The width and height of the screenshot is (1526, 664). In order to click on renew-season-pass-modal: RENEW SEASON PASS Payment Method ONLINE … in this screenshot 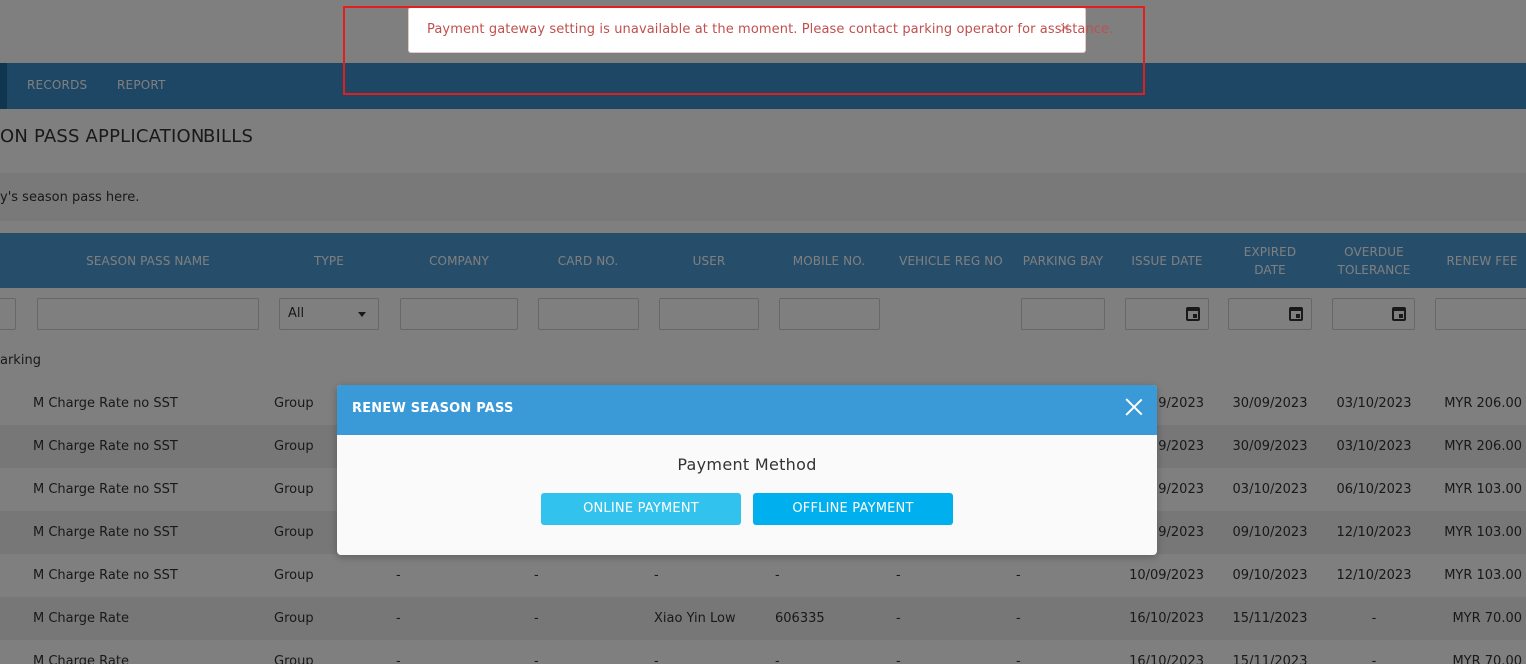, I will do `click(747, 470)`.